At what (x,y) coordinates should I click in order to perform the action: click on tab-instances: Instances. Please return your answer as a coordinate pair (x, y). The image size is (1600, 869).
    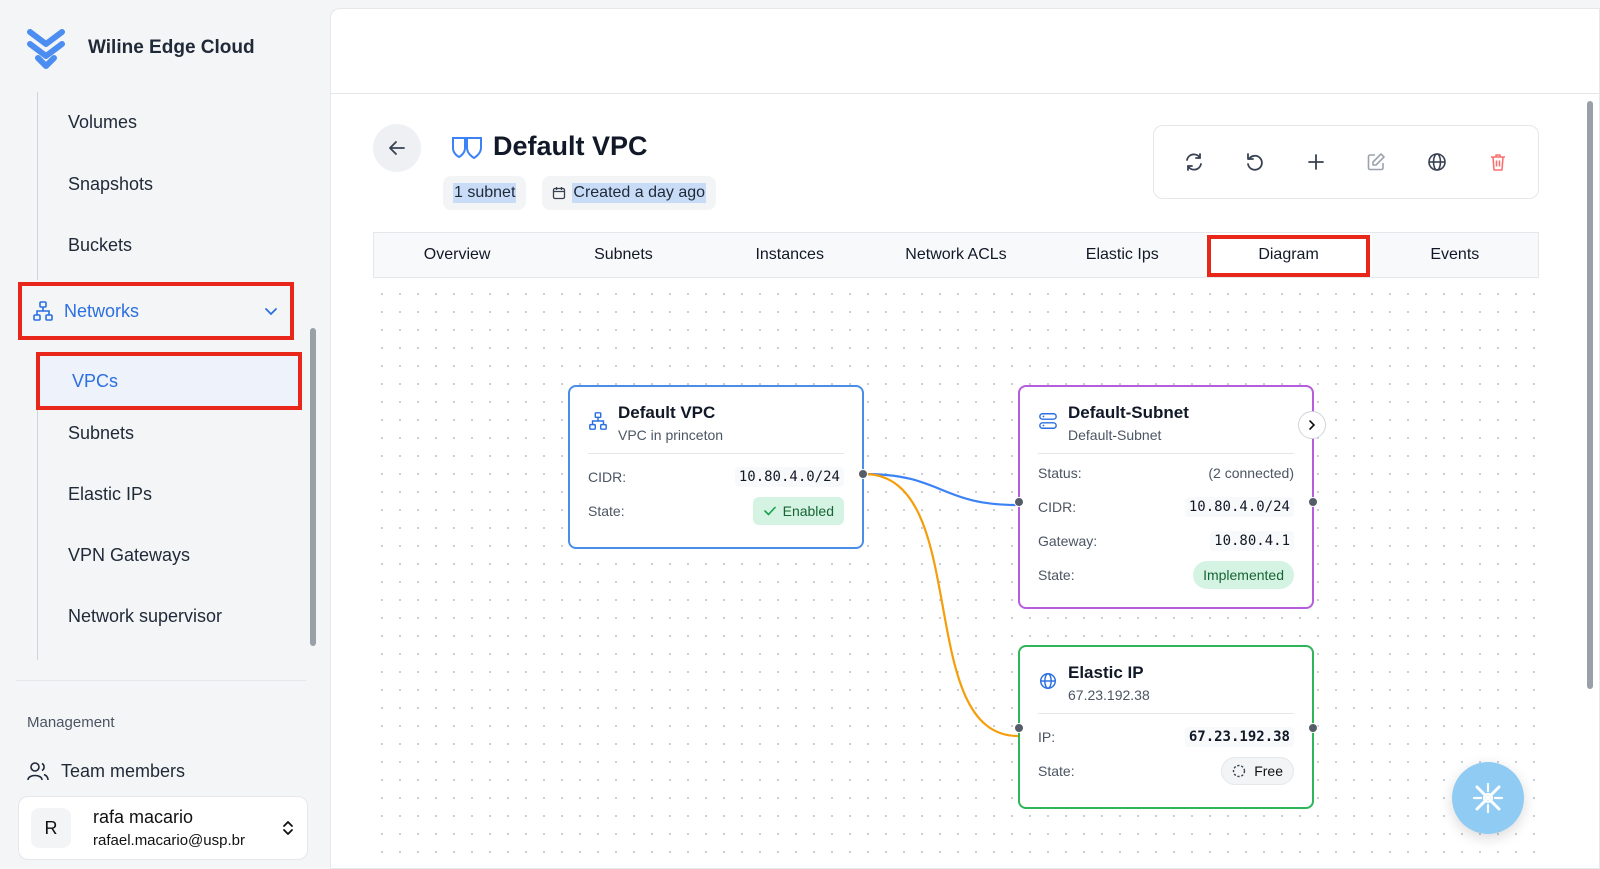
    Looking at the image, I should click on (790, 255).